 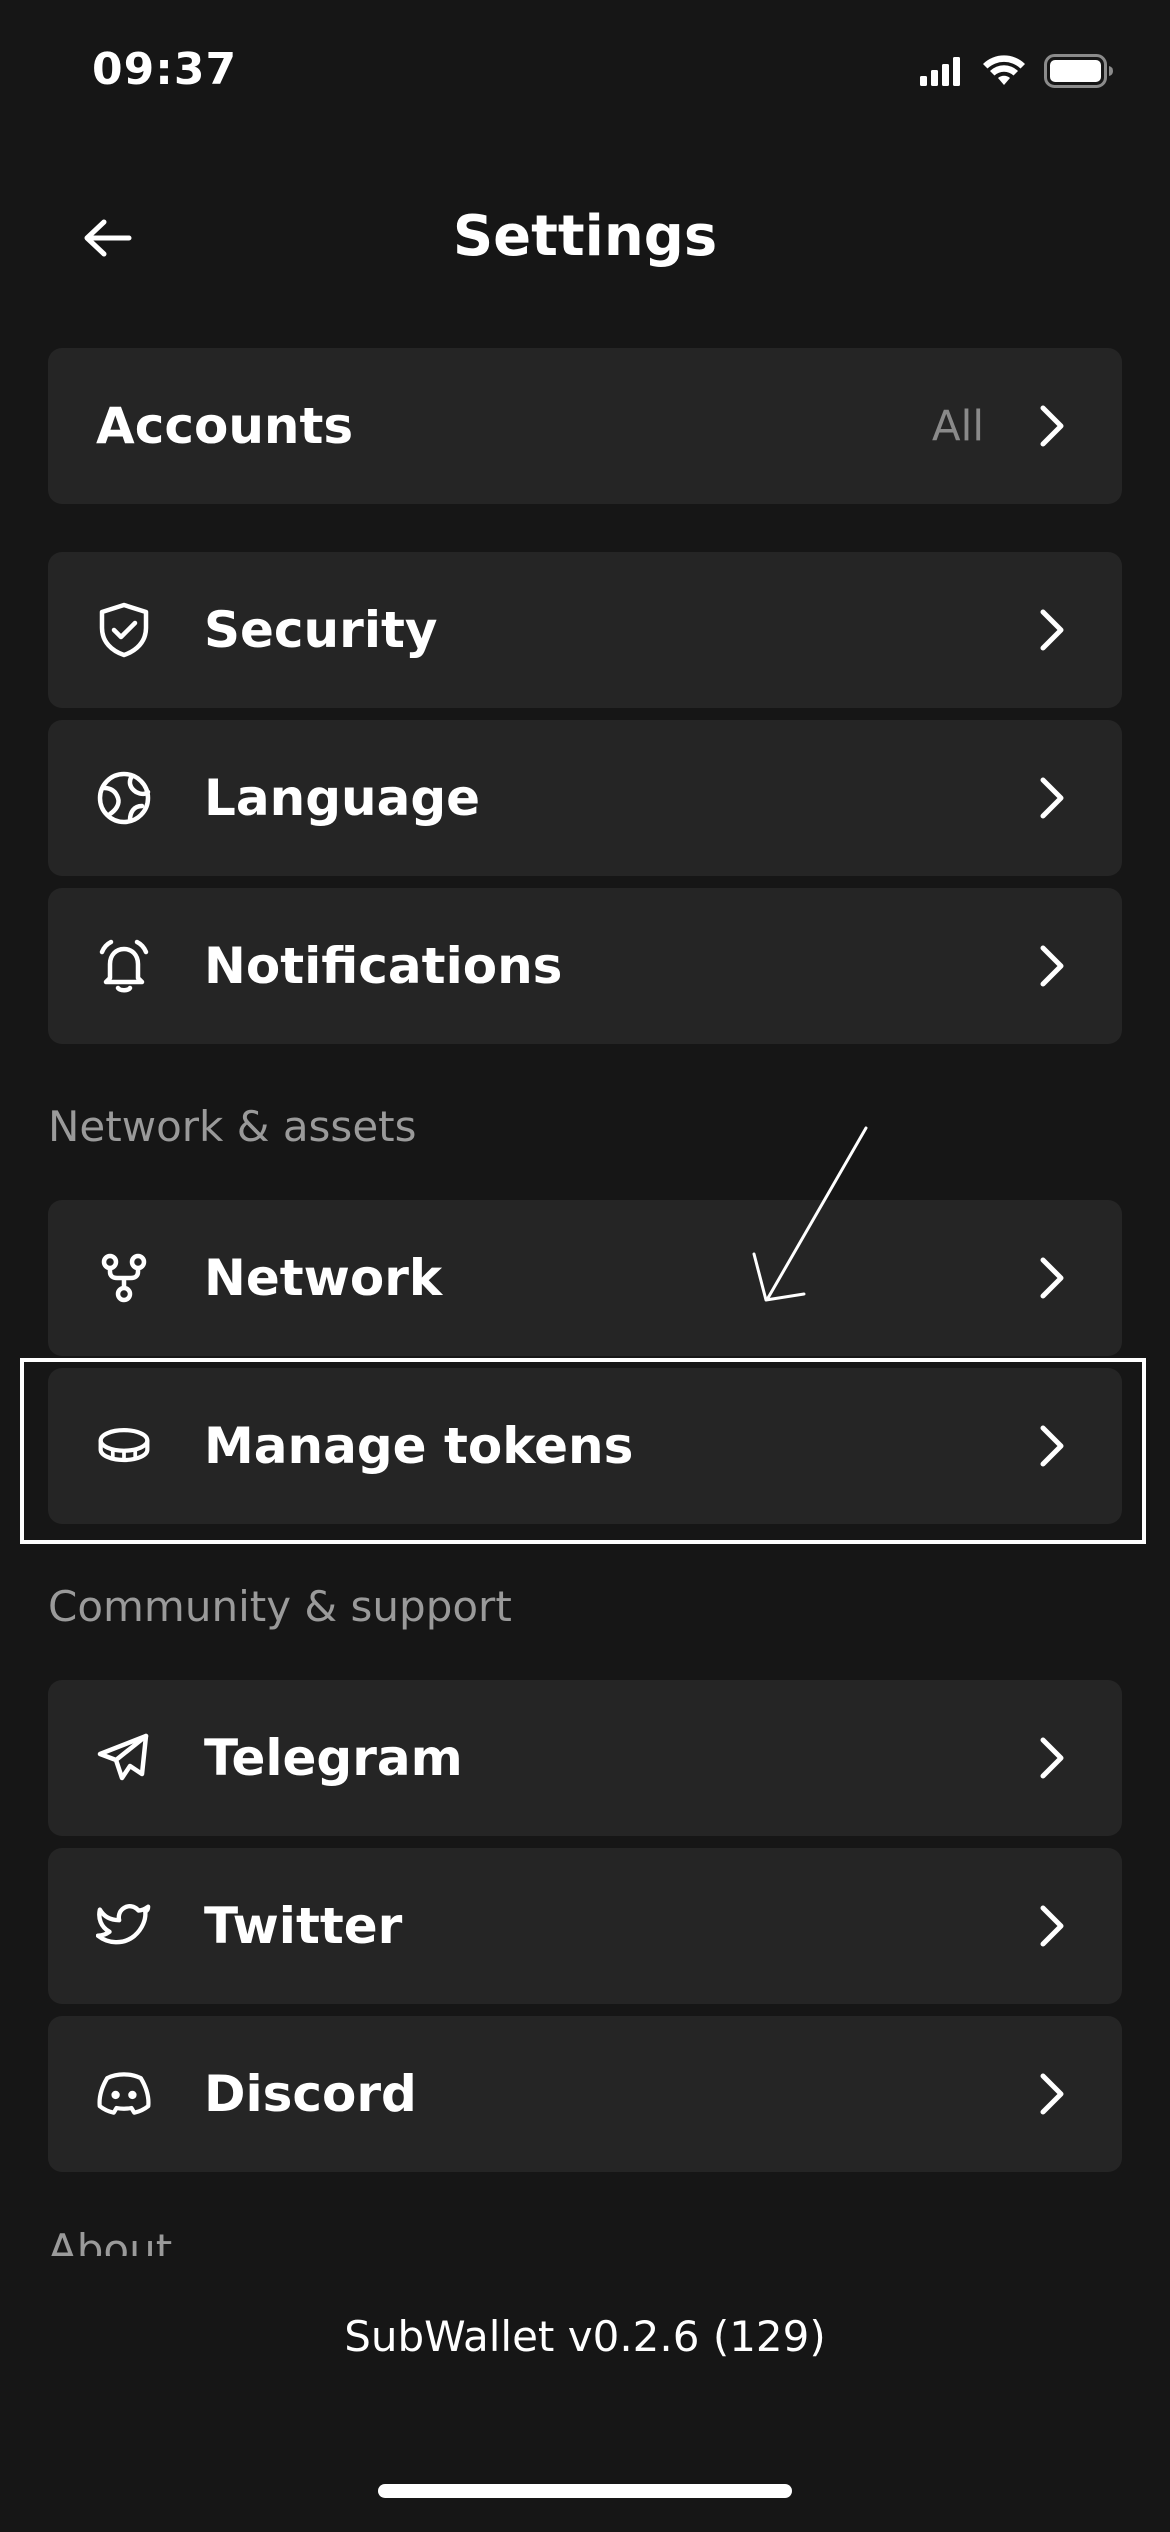 I want to click on highlight-box, so click(x=583, y=1451).